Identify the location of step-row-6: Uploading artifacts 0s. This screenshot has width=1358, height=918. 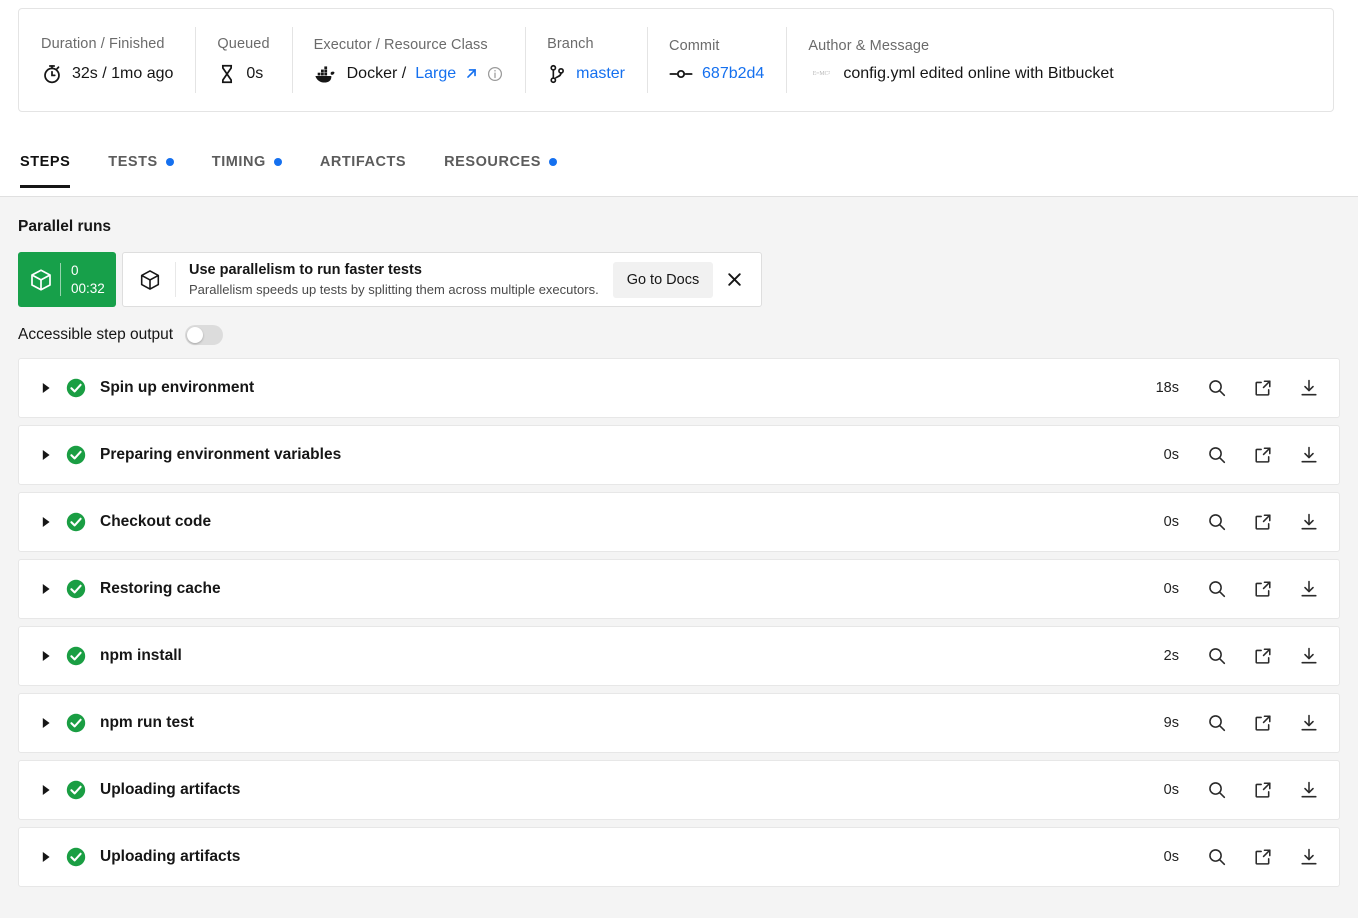
(679, 790).